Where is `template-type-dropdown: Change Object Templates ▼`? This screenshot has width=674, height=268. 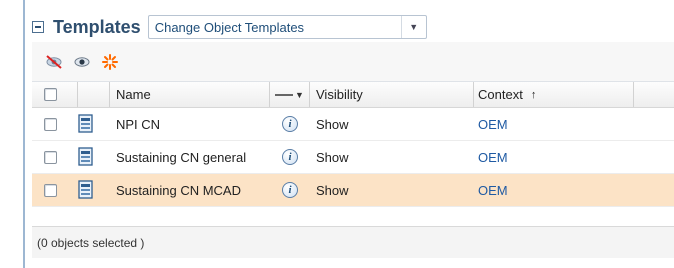
template-type-dropdown: Change Object Templates ▼ is located at coordinates (287, 27).